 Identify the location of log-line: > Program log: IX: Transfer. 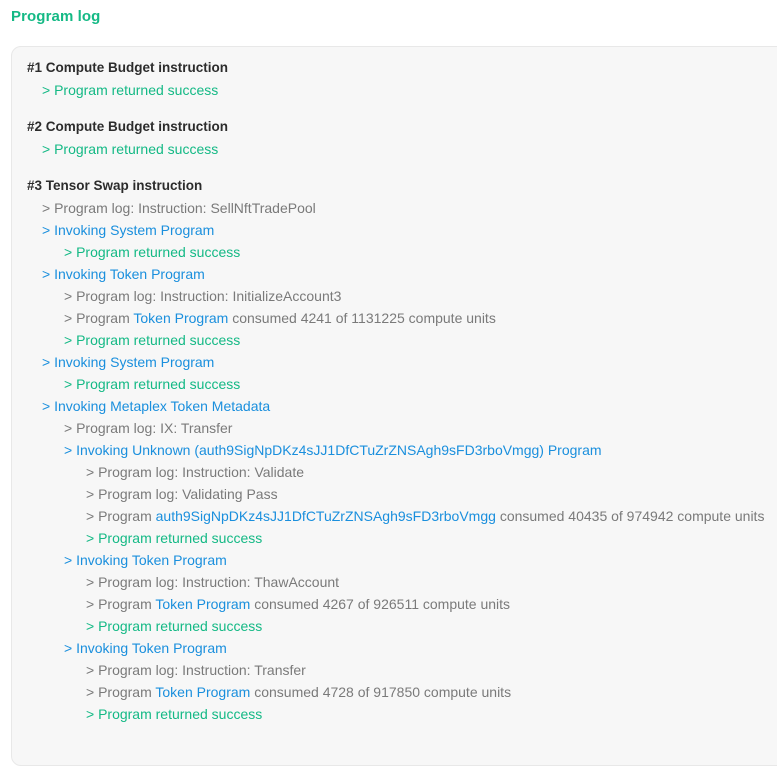
(148, 428).